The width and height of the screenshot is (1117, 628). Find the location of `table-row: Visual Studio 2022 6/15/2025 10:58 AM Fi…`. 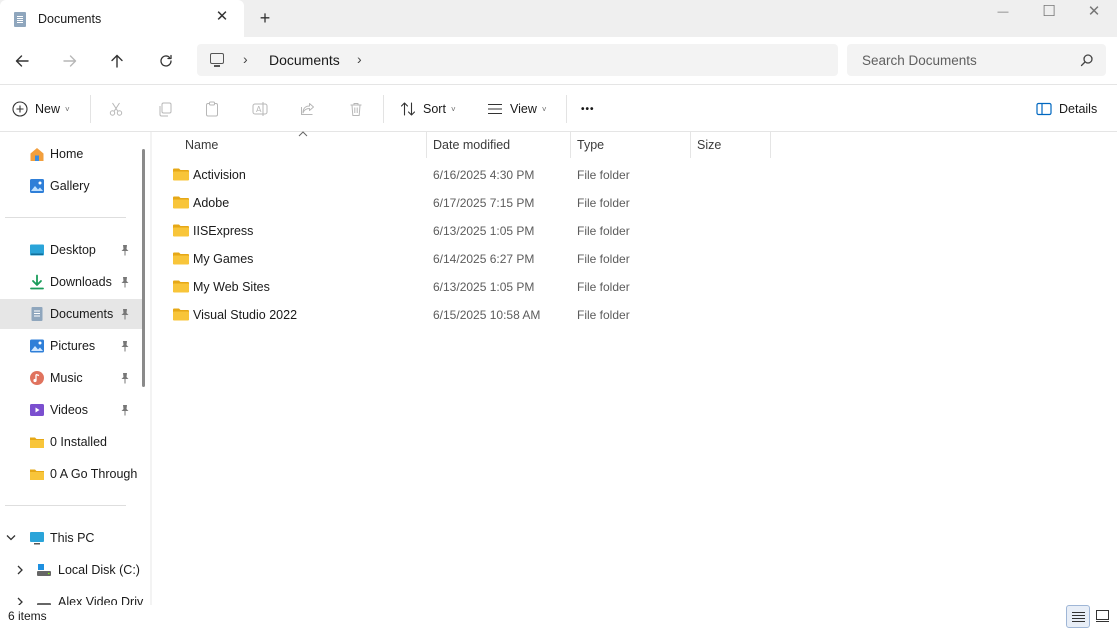

table-row: Visual Studio 2022 6/15/2025 10:58 AM Fi… is located at coordinates (466, 315).